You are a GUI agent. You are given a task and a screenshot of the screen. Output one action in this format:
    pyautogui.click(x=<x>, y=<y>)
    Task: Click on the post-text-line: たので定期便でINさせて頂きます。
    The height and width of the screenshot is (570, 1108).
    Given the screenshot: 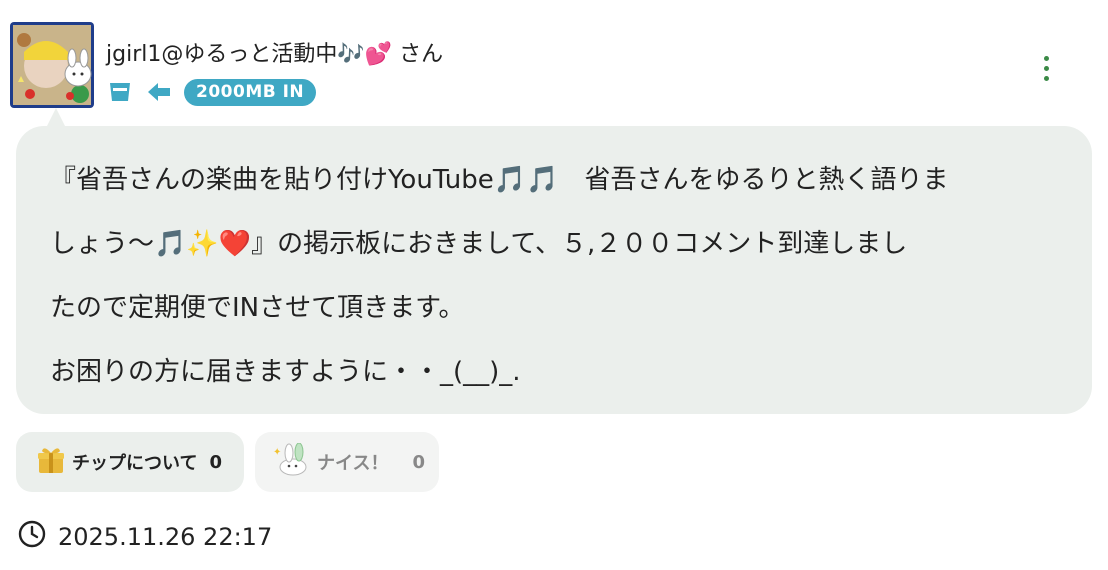 What is the action you would take?
    pyautogui.click(x=257, y=308)
    